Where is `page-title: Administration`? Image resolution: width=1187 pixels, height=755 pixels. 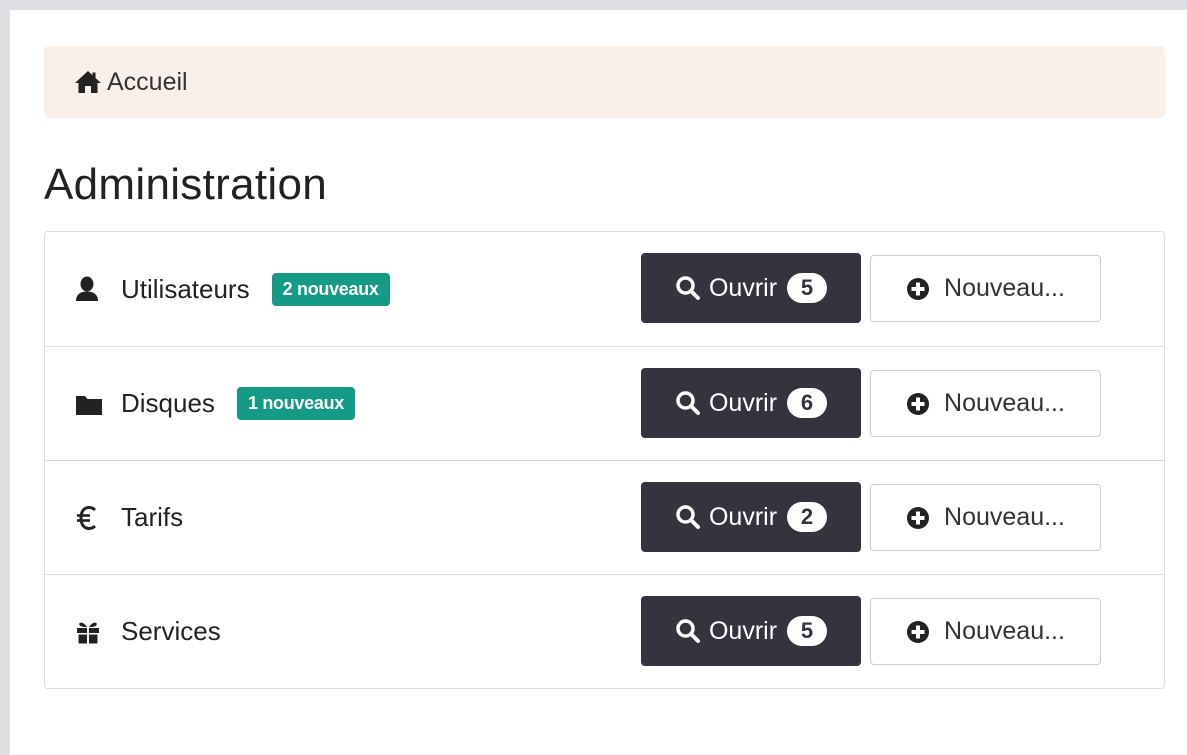
page-title: Administration is located at coordinates (185, 184).